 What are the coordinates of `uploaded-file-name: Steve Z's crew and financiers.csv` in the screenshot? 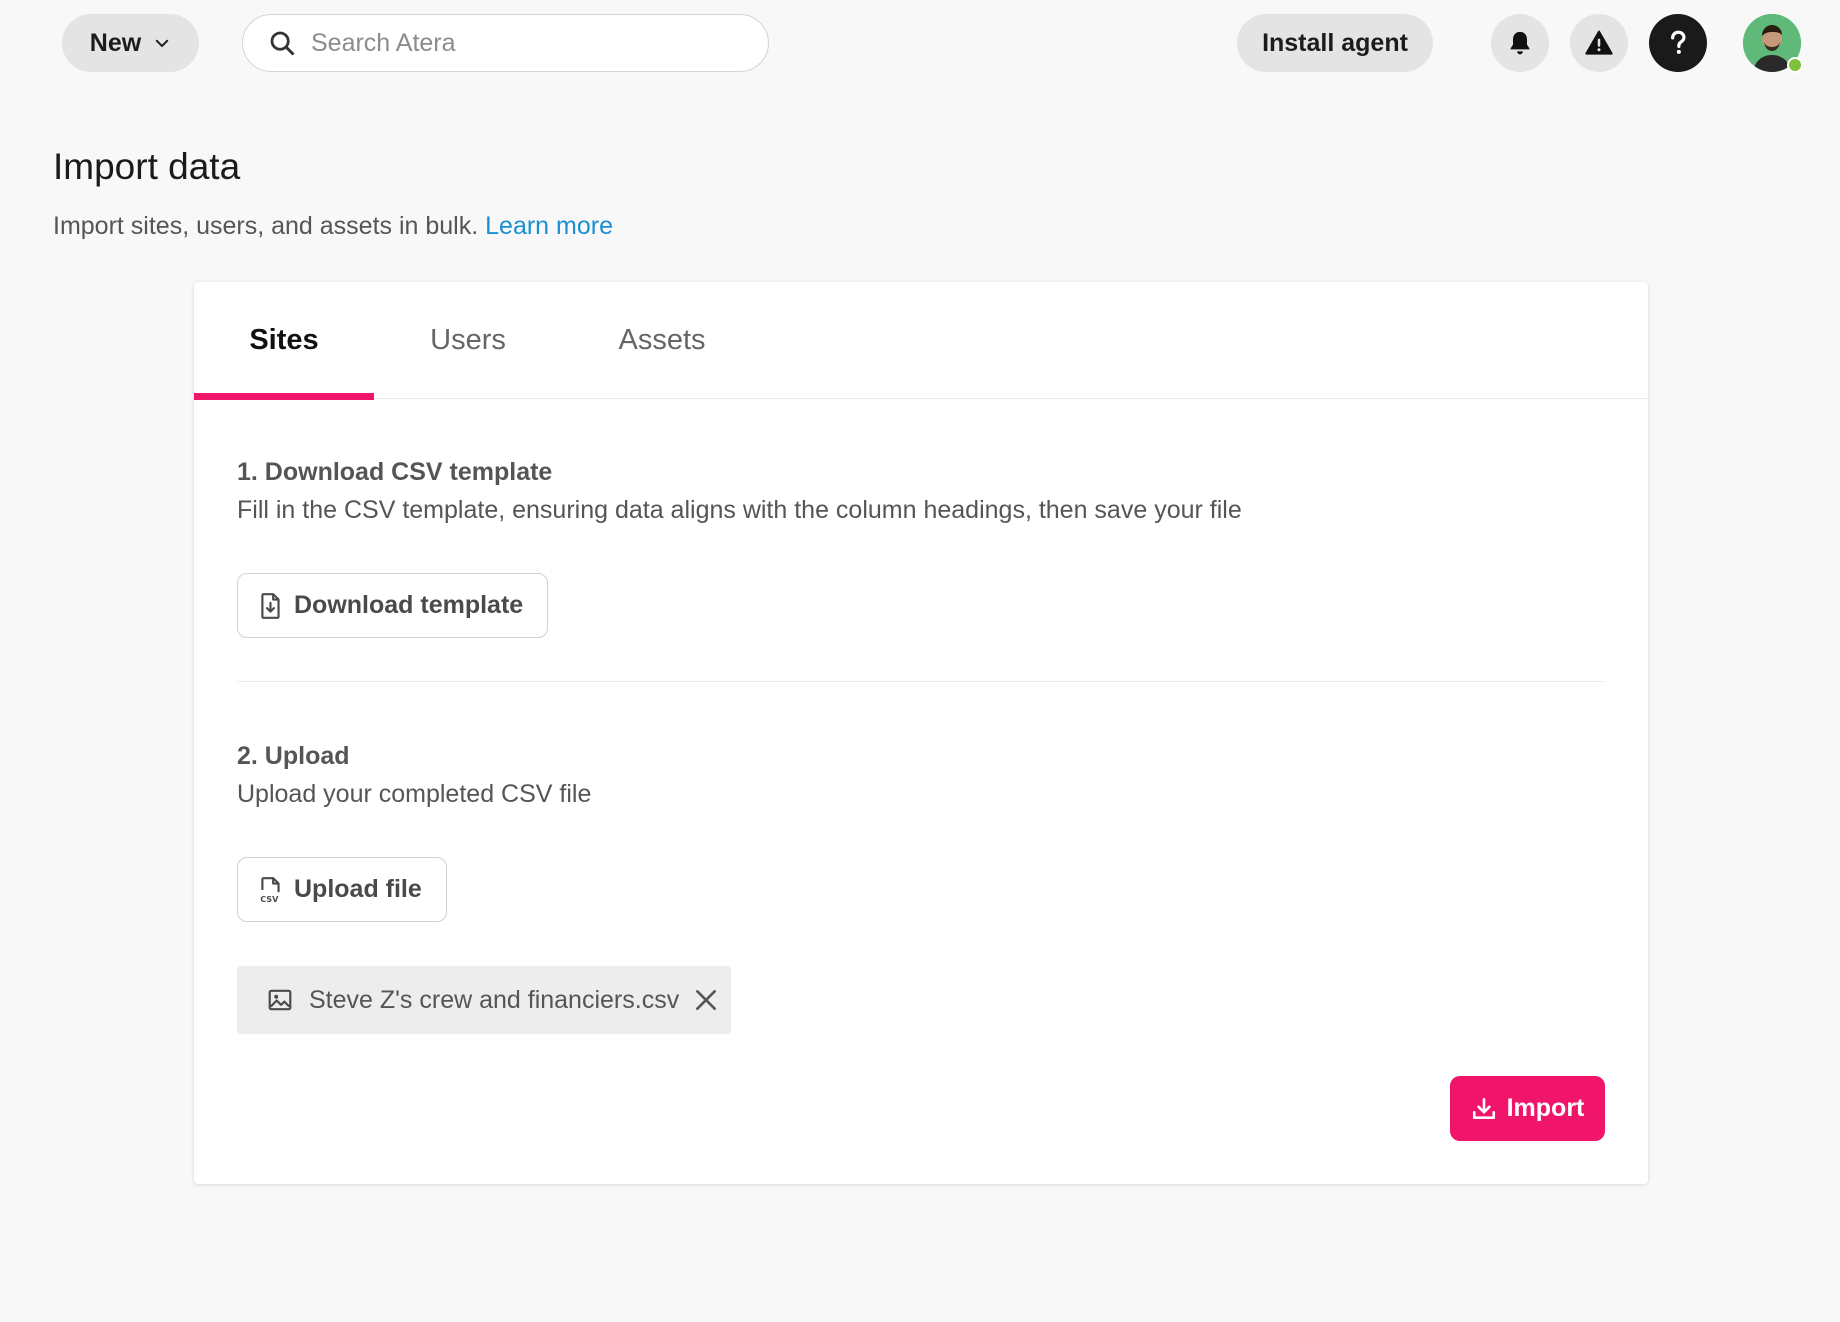 It's located at (494, 999).